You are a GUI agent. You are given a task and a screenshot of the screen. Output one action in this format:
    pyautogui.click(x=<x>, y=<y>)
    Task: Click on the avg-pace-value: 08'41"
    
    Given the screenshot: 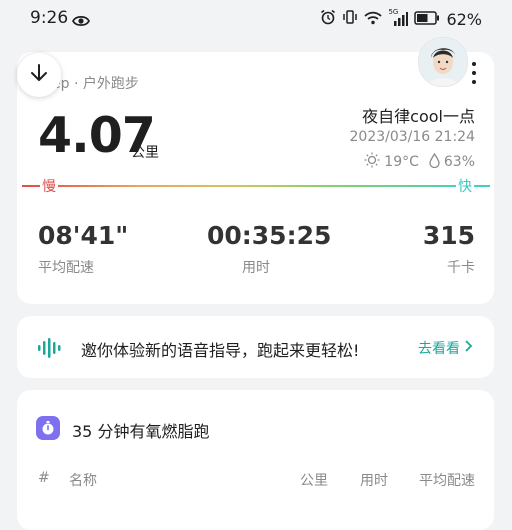 What is the action you would take?
    pyautogui.click(x=83, y=235)
    